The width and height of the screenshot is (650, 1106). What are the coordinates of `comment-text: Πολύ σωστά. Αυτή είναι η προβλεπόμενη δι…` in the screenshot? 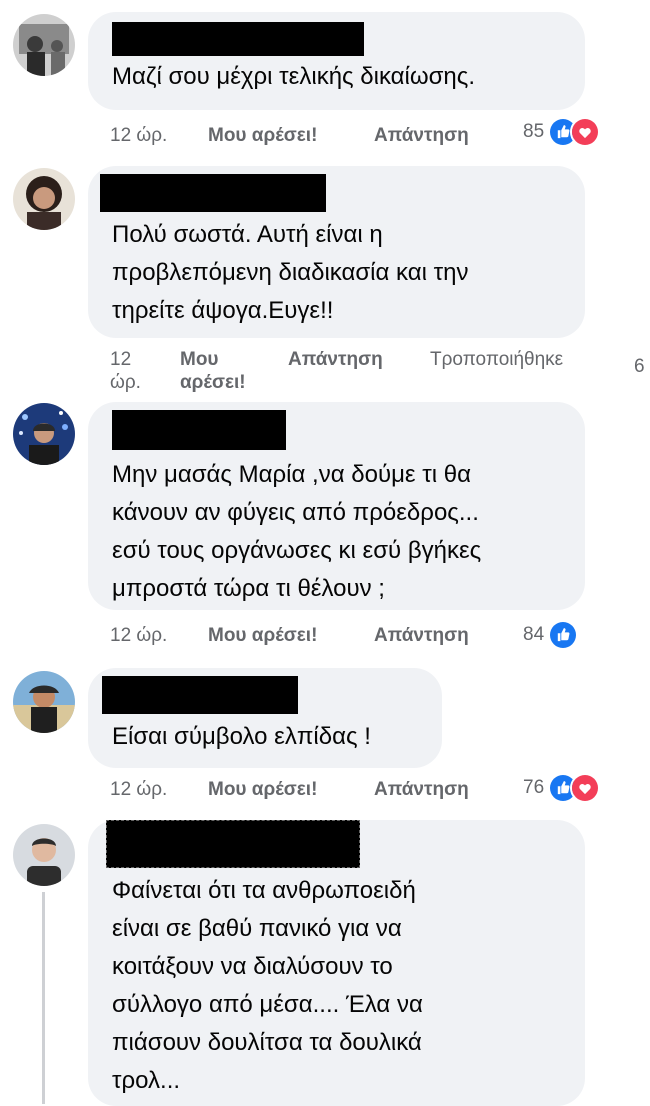 It's located at (290, 272).